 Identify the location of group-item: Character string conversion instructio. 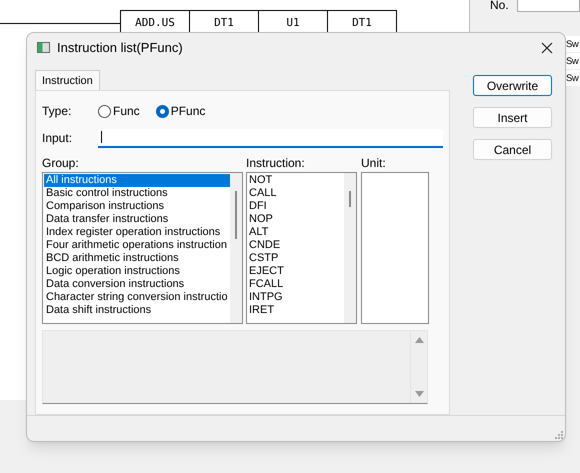
(137, 297).